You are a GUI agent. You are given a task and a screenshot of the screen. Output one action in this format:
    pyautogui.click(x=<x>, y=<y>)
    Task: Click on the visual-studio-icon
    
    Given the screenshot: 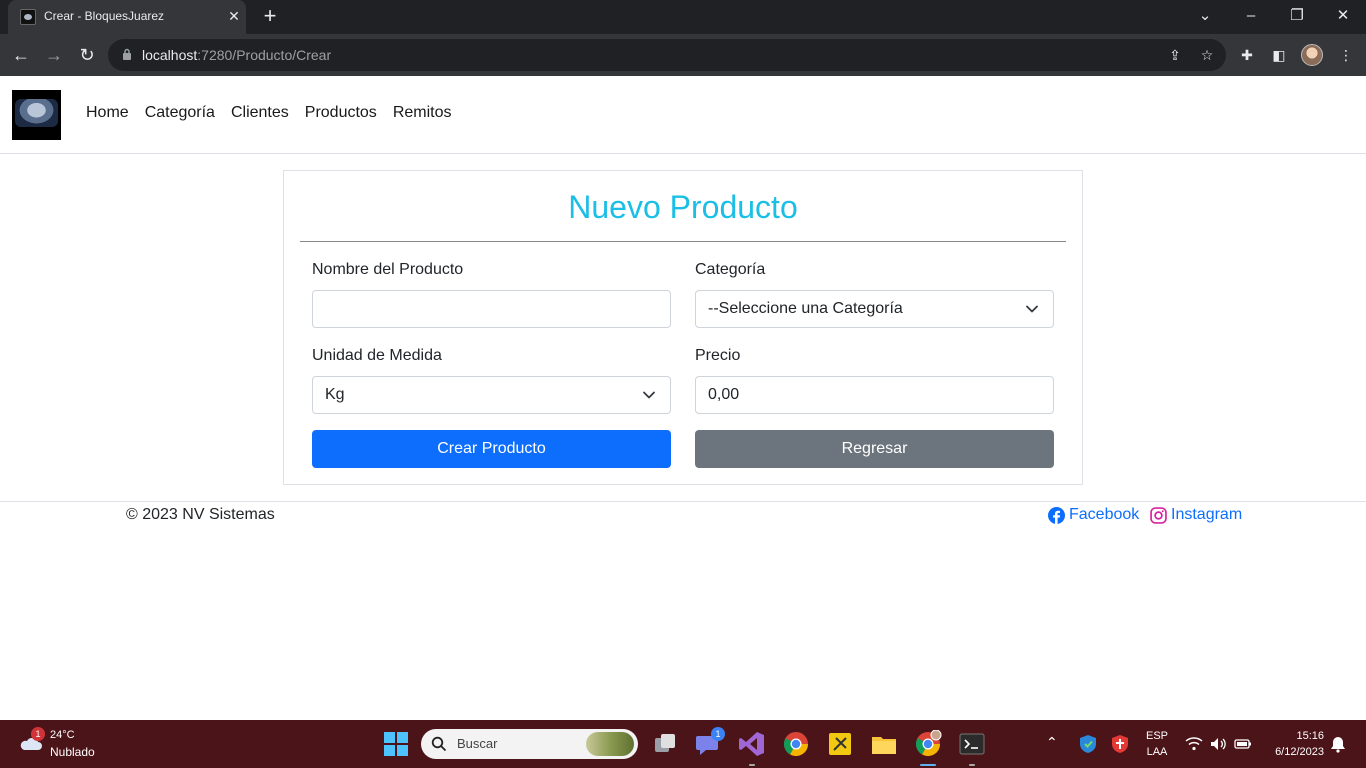 What is the action you would take?
    pyautogui.click(x=752, y=744)
    